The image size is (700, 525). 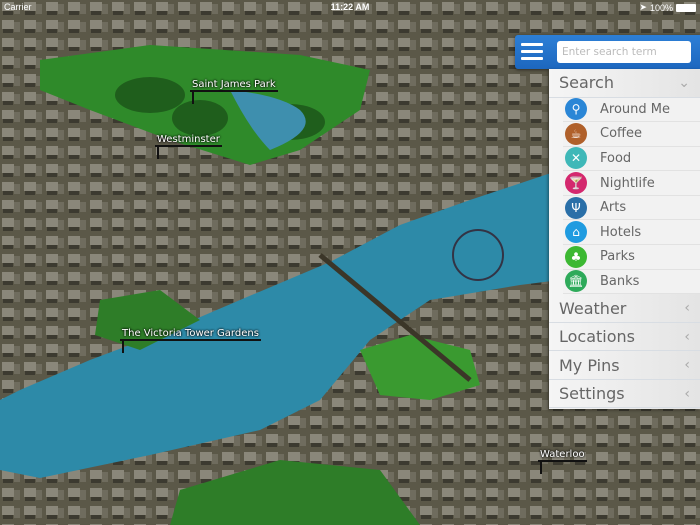 What do you see at coordinates (627, 183) in the screenshot?
I see `category-label: Nightlife` at bounding box center [627, 183].